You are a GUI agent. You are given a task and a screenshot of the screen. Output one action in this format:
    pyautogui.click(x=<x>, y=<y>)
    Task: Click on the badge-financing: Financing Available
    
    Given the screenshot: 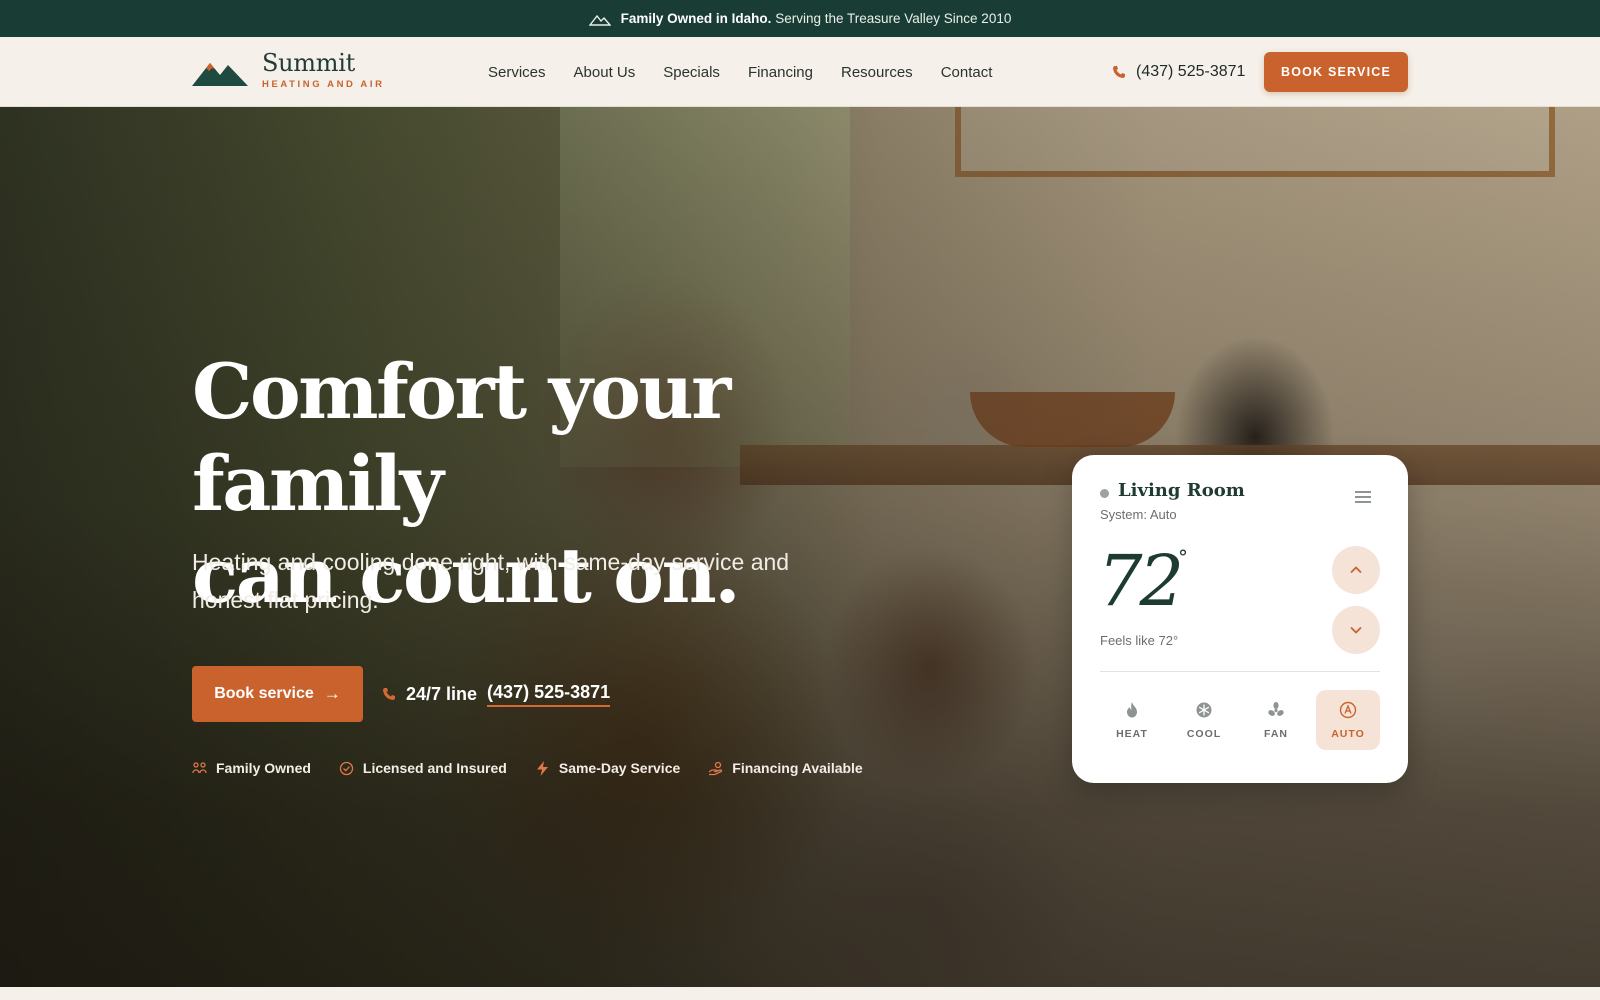 What is the action you would take?
    pyautogui.click(x=785, y=768)
    